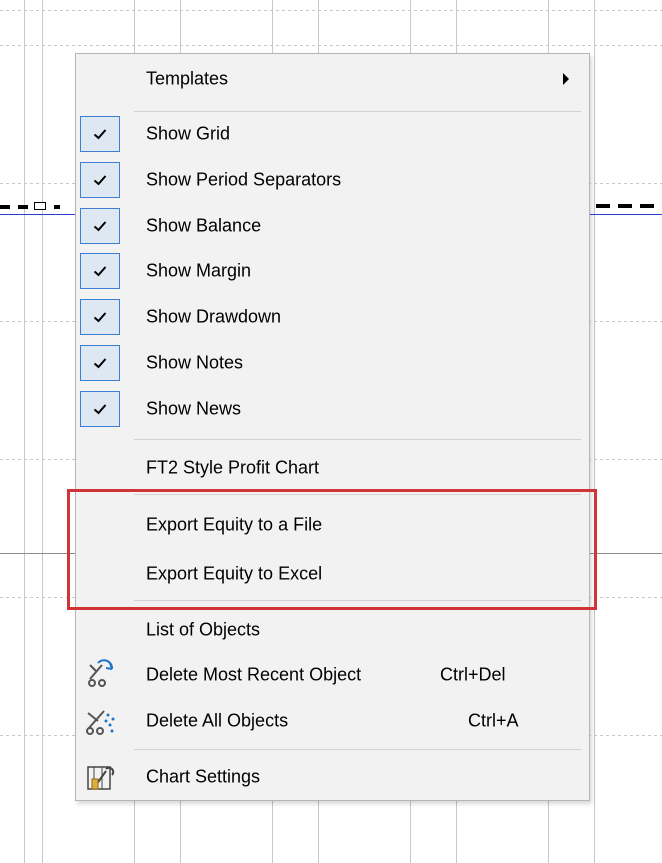 Image resolution: width=662 pixels, height=863 pixels. I want to click on menu-item-label: Chart Settings, so click(203, 776).